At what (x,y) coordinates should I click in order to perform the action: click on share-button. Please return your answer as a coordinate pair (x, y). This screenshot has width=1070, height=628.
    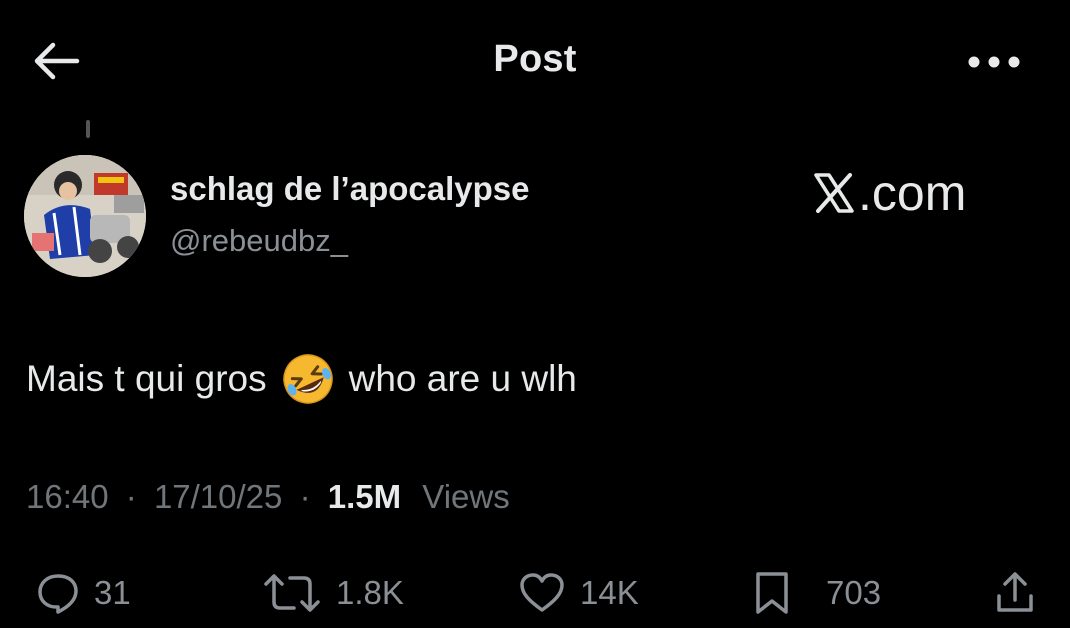
    Looking at the image, I should click on (1015, 593).